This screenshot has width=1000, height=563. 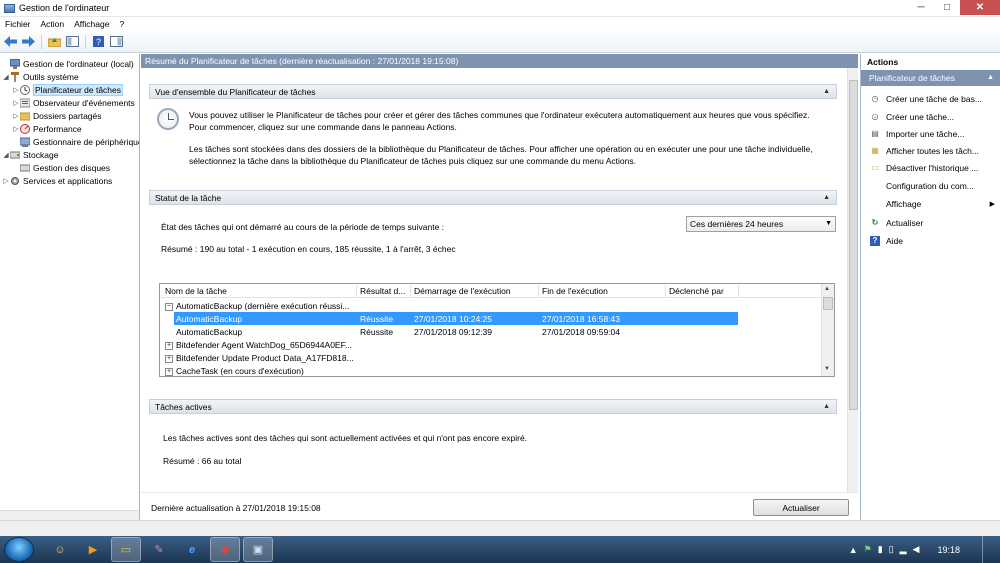 I want to click on tree-item-task-scheduler: ▷ Planificateur de tâches, so click(x=67, y=89).